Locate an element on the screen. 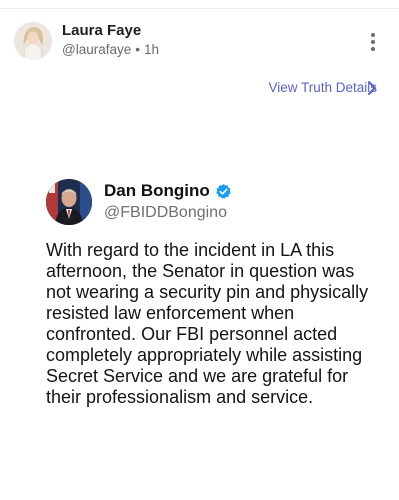 The height and width of the screenshot is (500, 399). more-vertical-icon is located at coordinates (373, 35).